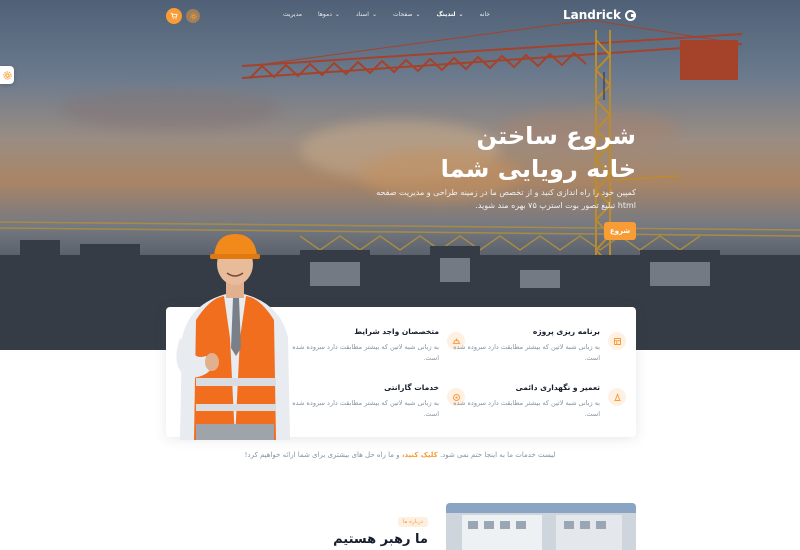 This screenshot has width=800, height=550. I want to click on nav-label: مدیریت, so click(292, 14).